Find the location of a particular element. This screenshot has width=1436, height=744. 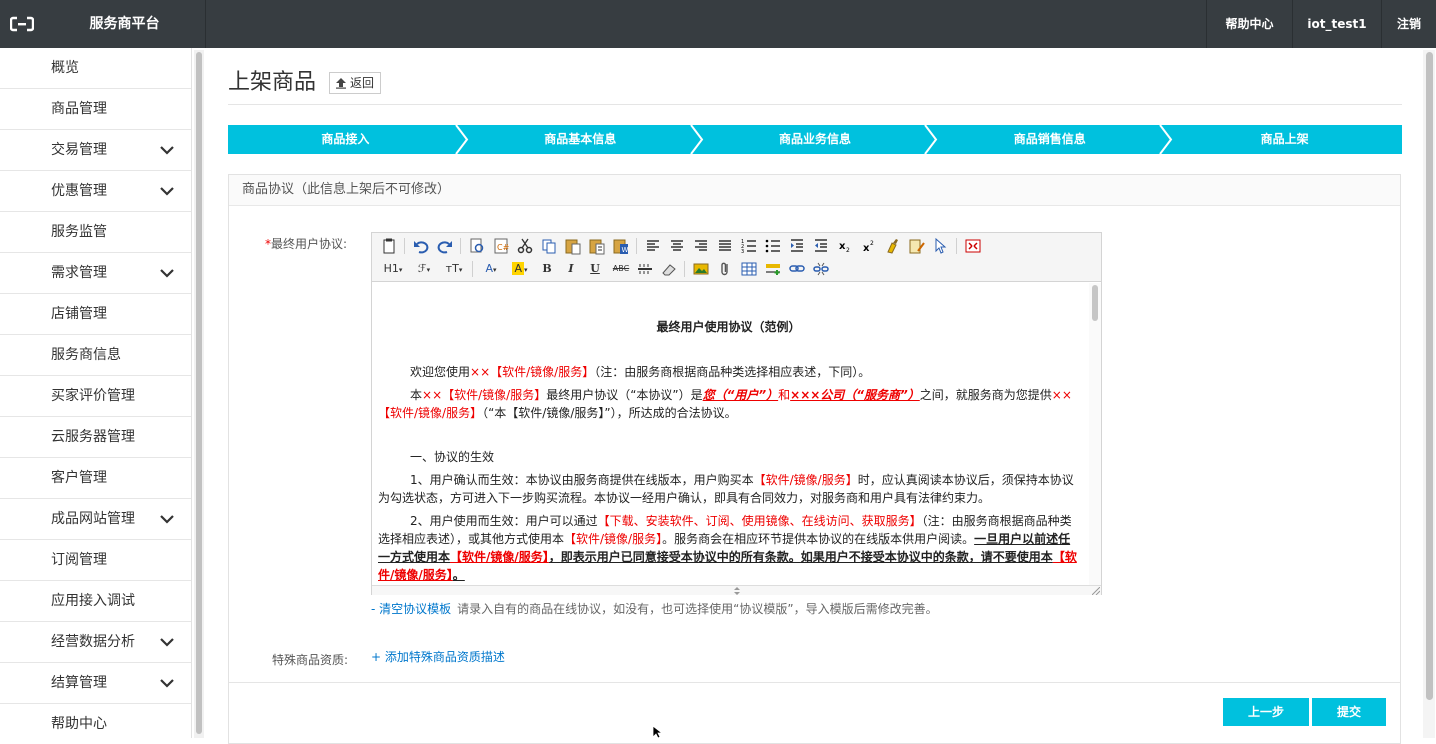

insert-image-icon is located at coordinates (701, 269).